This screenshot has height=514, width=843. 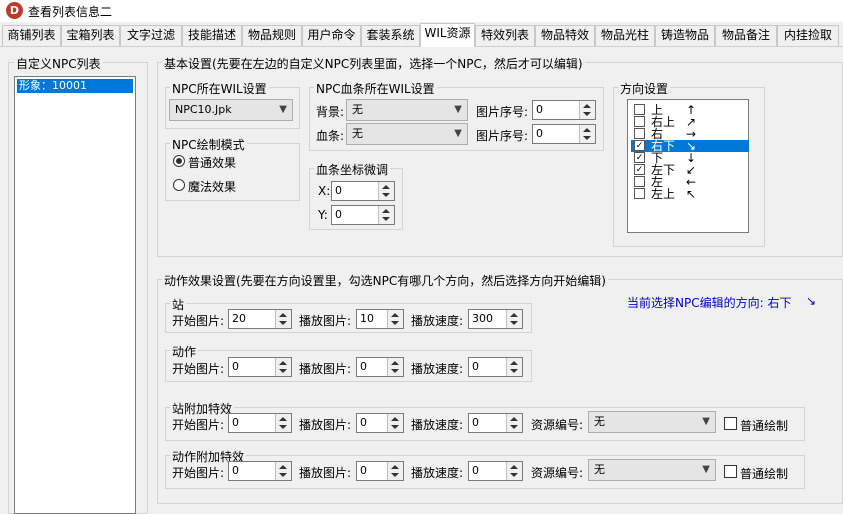 I want to click on stand-fx-play-label: 播放图片:, so click(x=325, y=425).